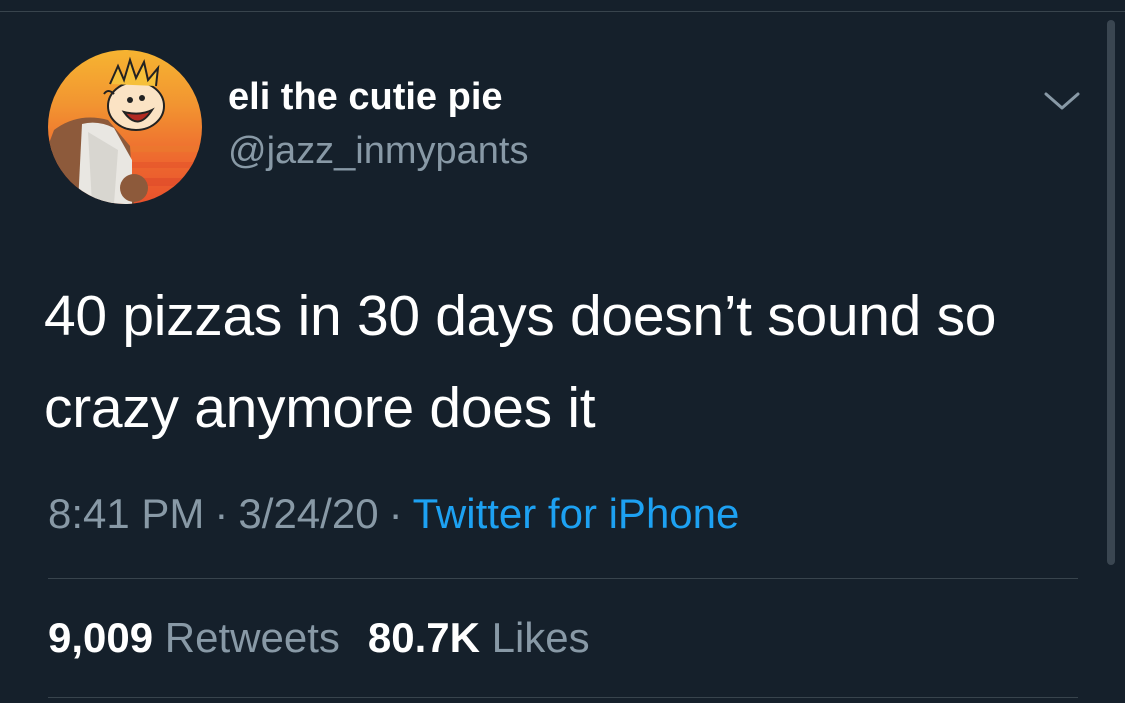  I want to click on tweet-meta: 8:41 PM · 3/24/20 · Twitter for iPhone, so click(393, 514).